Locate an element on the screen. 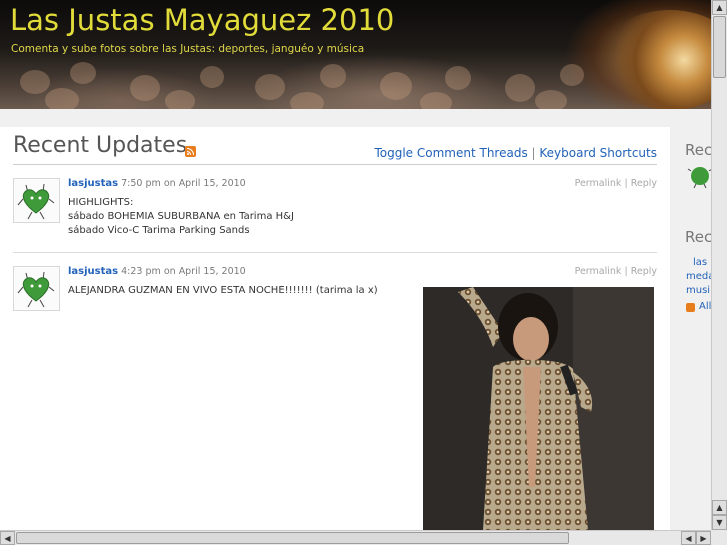 This screenshot has width=727, height=545. green-mascot-icon is located at coordinates (699, 178).